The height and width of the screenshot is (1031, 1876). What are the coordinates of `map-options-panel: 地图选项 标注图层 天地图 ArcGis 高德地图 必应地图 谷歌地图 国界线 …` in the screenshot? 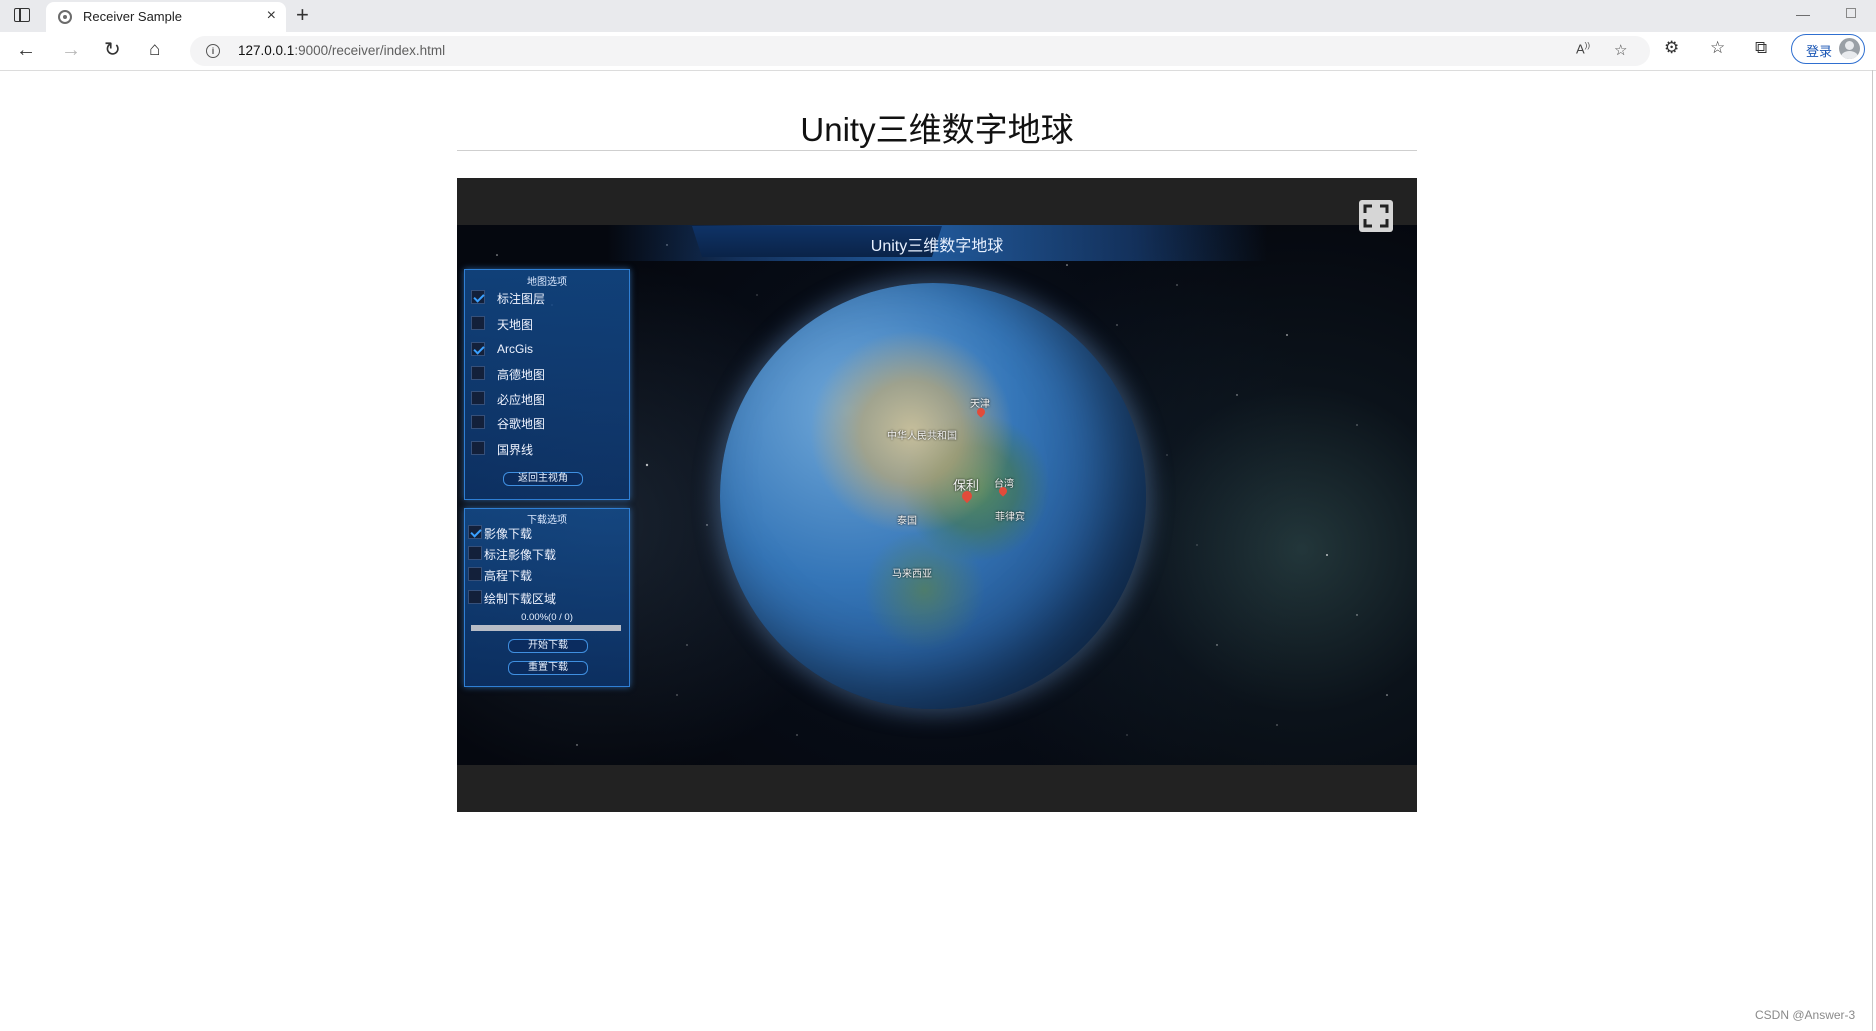 It's located at (547, 384).